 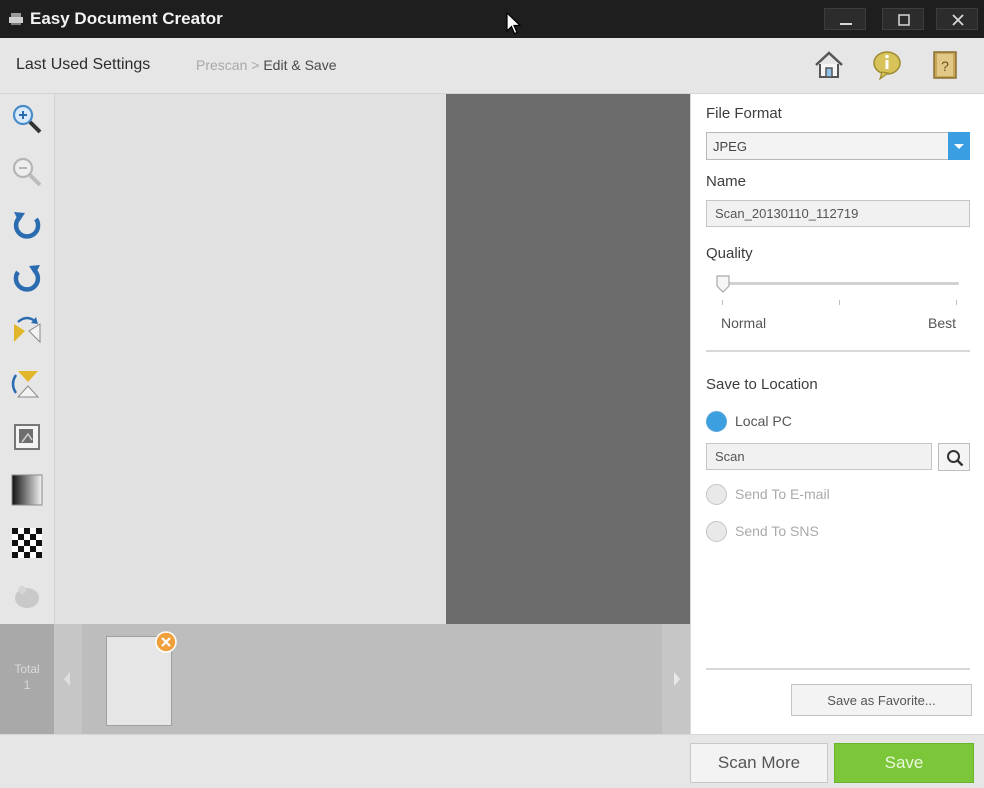 I want to click on info-button, so click(x=887, y=65).